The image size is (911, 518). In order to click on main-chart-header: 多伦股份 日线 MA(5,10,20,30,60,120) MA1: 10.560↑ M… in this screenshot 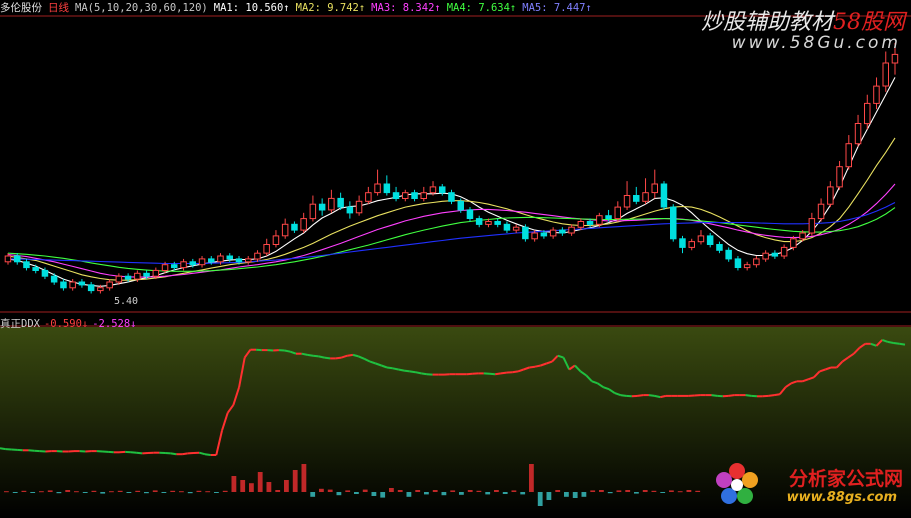, I will do `click(299, 8)`.